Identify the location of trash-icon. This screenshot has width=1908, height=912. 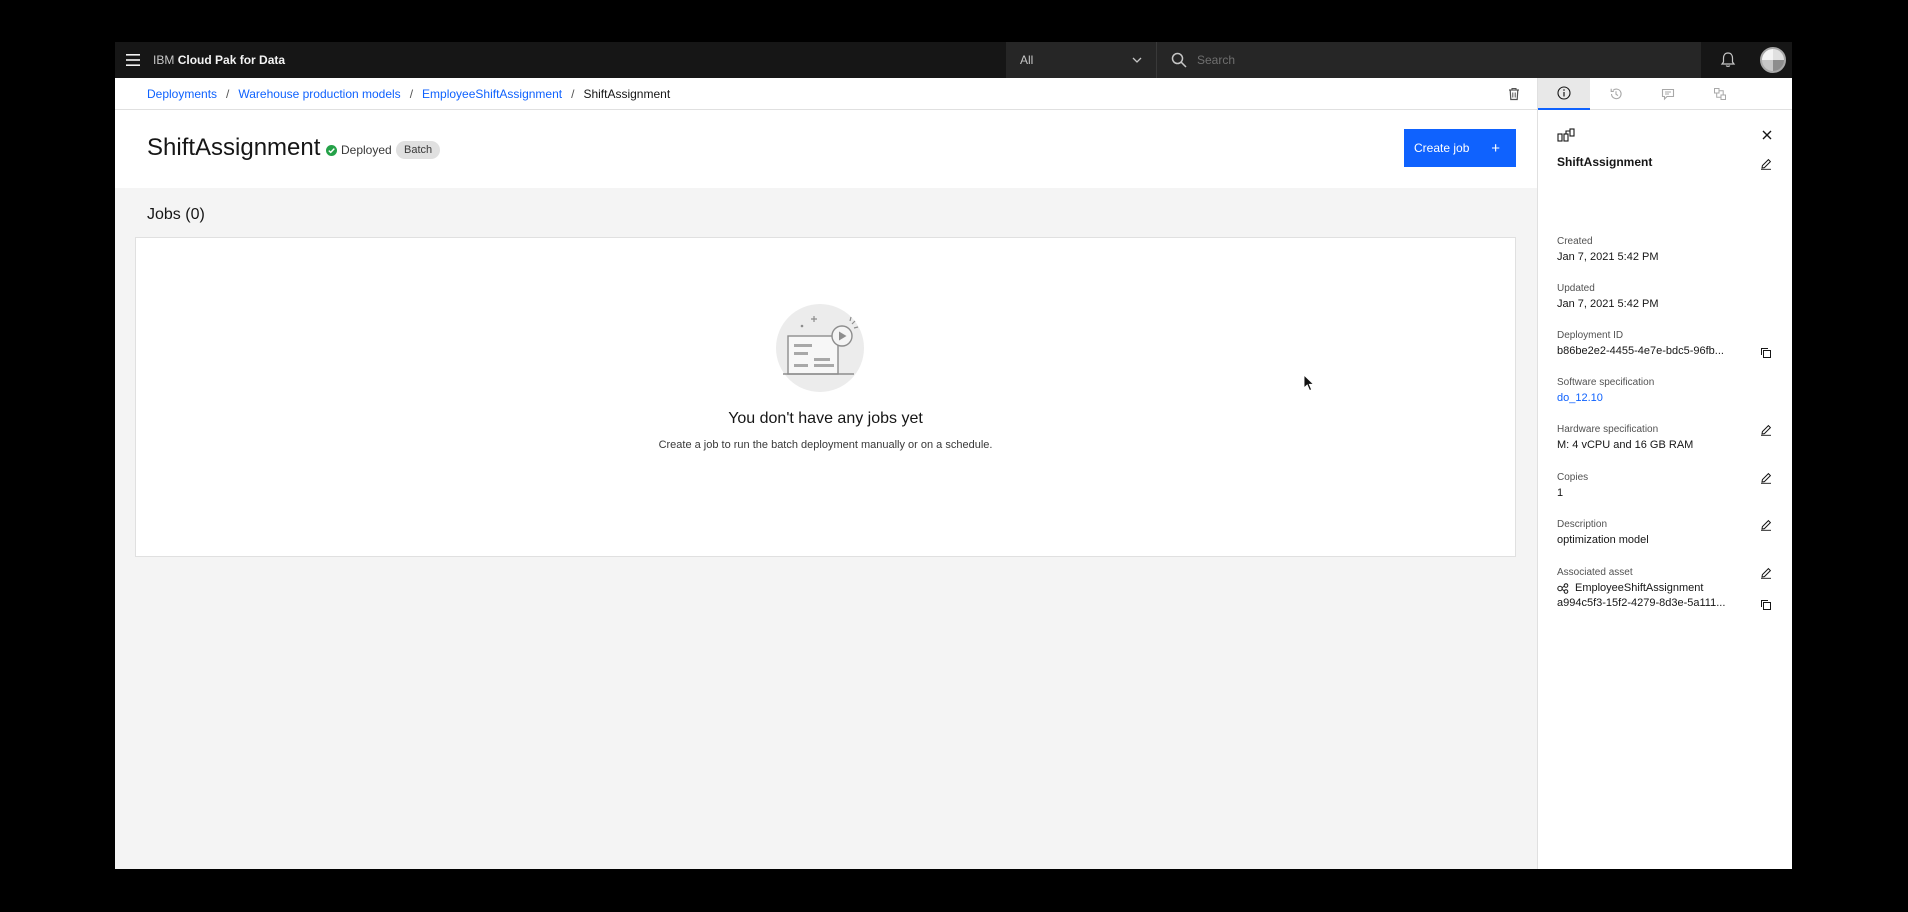
(1514, 94).